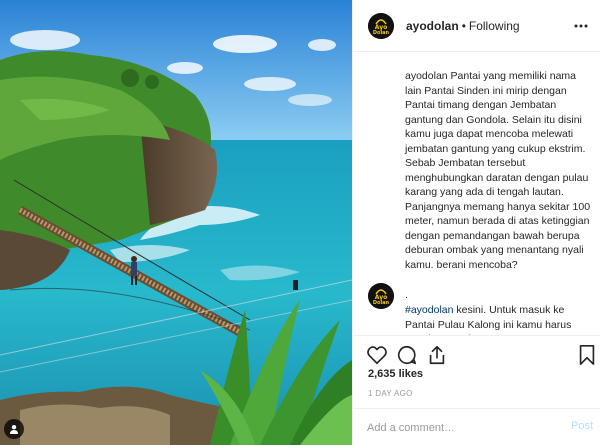 The height and width of the screenshot is (445, 600). I want to click on add-comment-bar: Post, so click(476, 426).